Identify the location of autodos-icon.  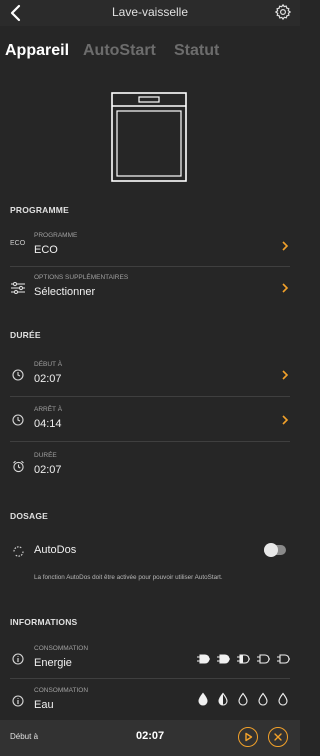
(18, 551).